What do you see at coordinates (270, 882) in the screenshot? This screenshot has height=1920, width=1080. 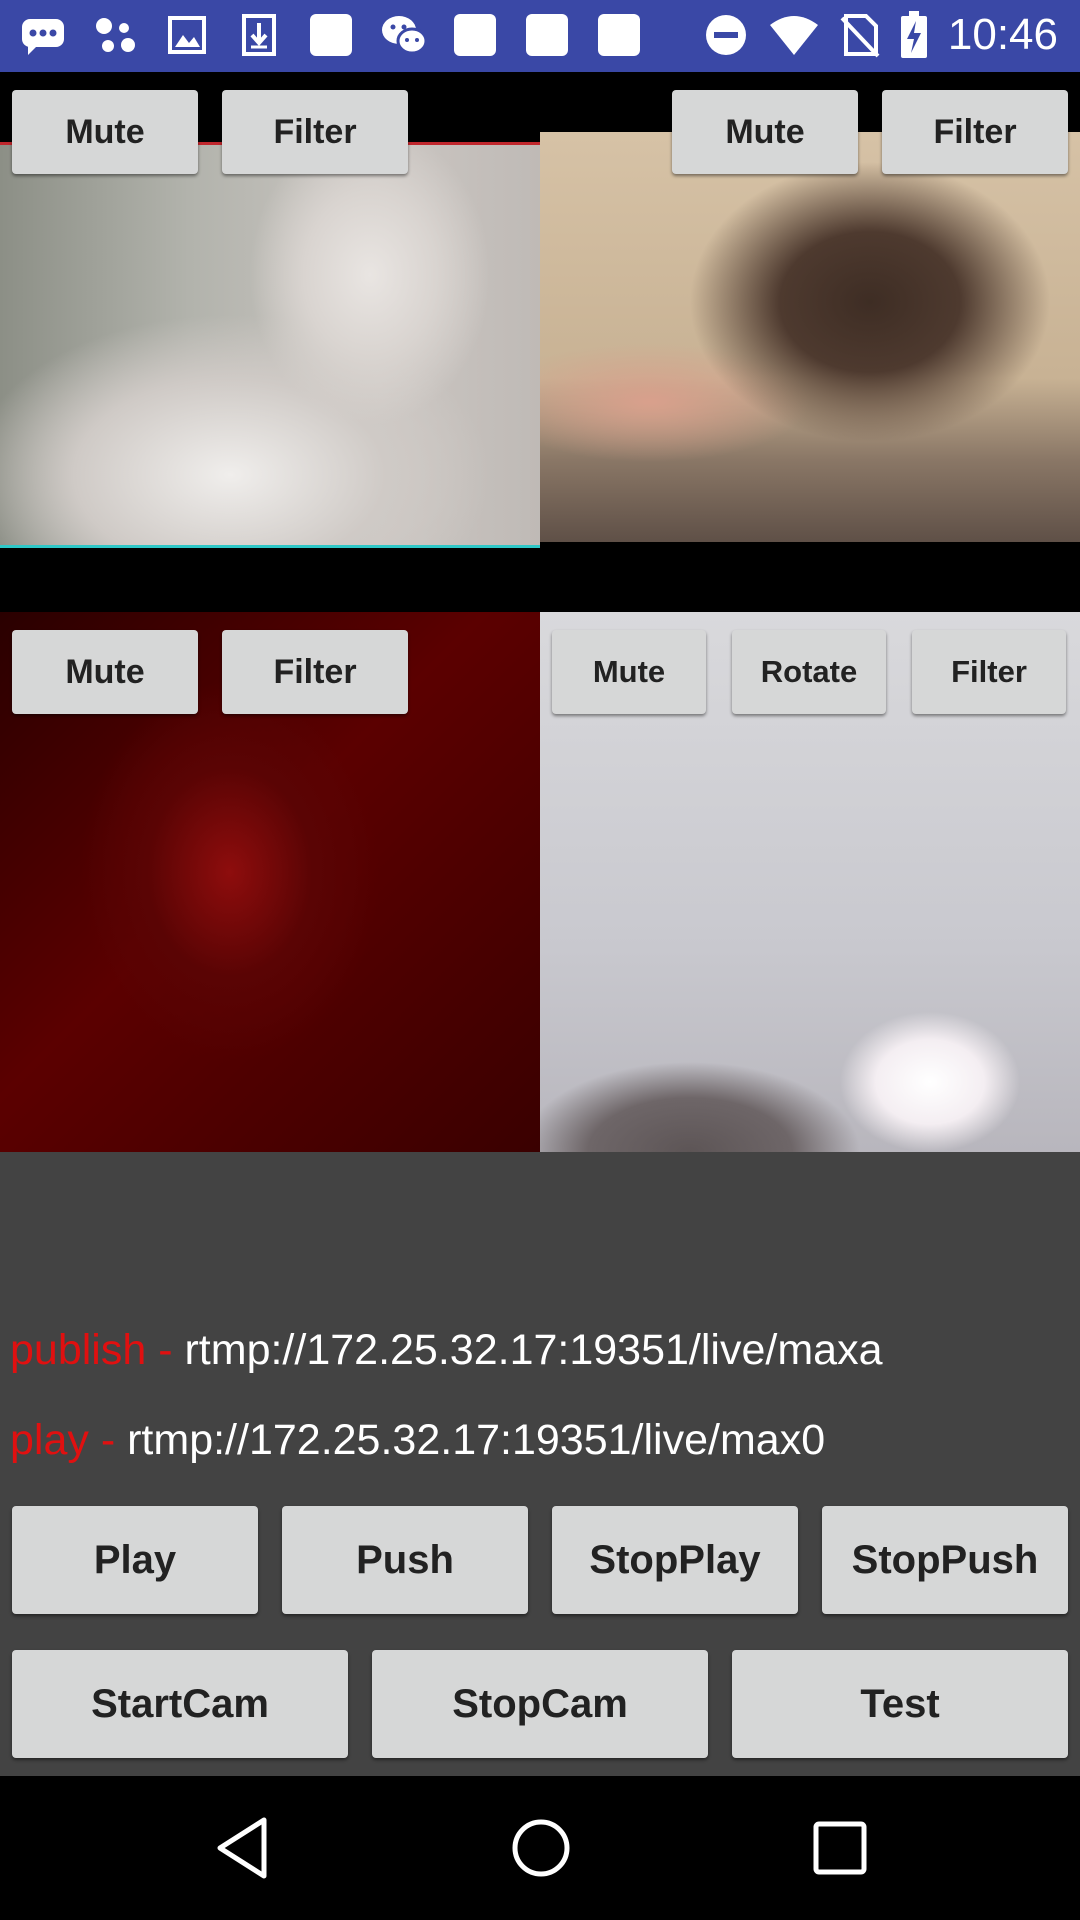 I see `player-view-3: Mute Filter` at bounding box center [270, 882].